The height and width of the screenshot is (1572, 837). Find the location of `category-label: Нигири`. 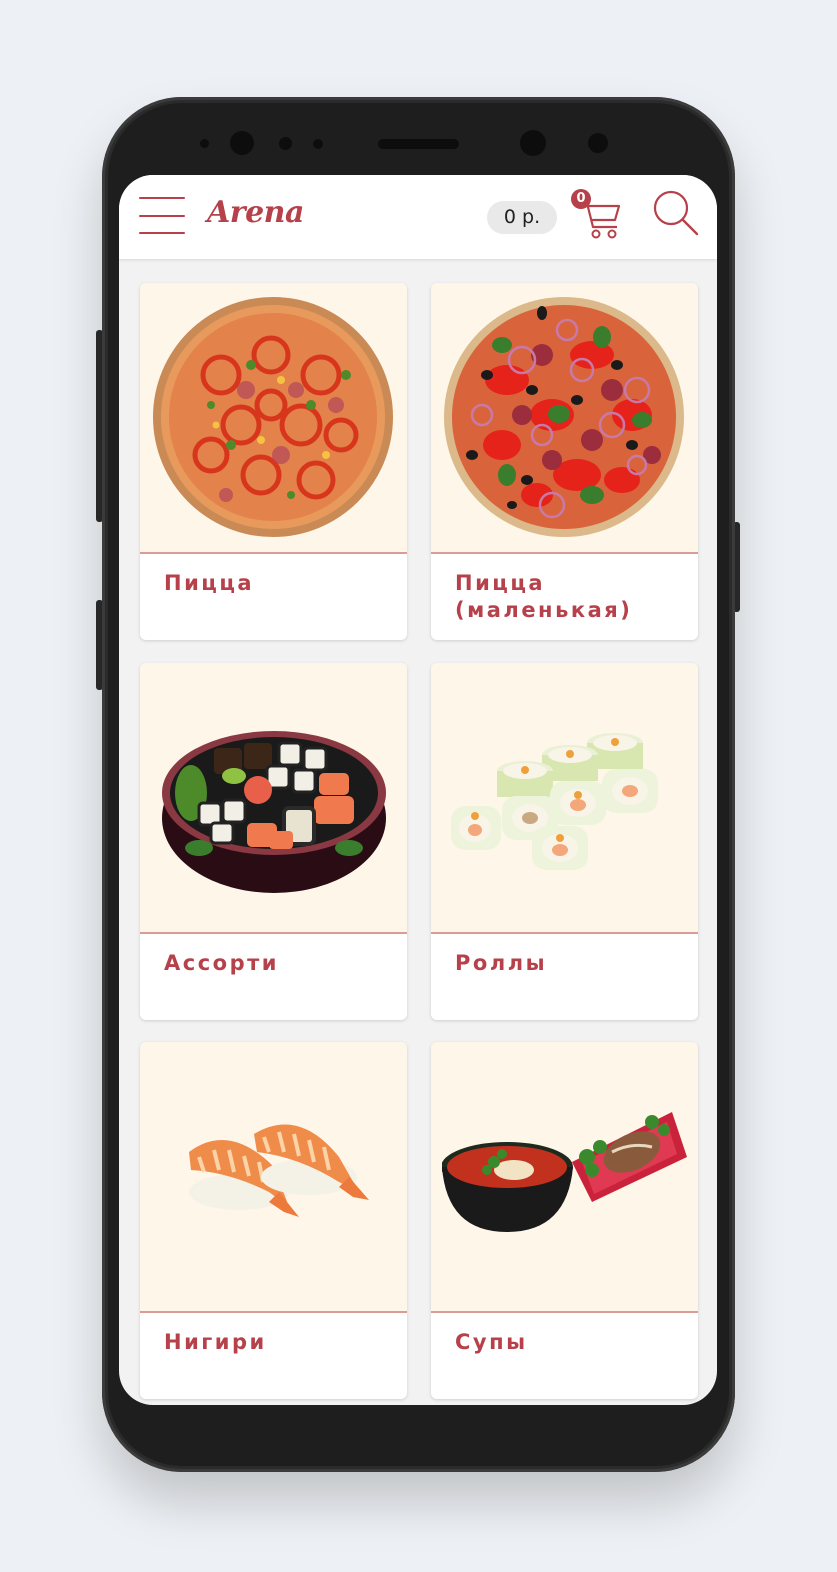

category-label: Нигири is located at coordinates (215, 1342).